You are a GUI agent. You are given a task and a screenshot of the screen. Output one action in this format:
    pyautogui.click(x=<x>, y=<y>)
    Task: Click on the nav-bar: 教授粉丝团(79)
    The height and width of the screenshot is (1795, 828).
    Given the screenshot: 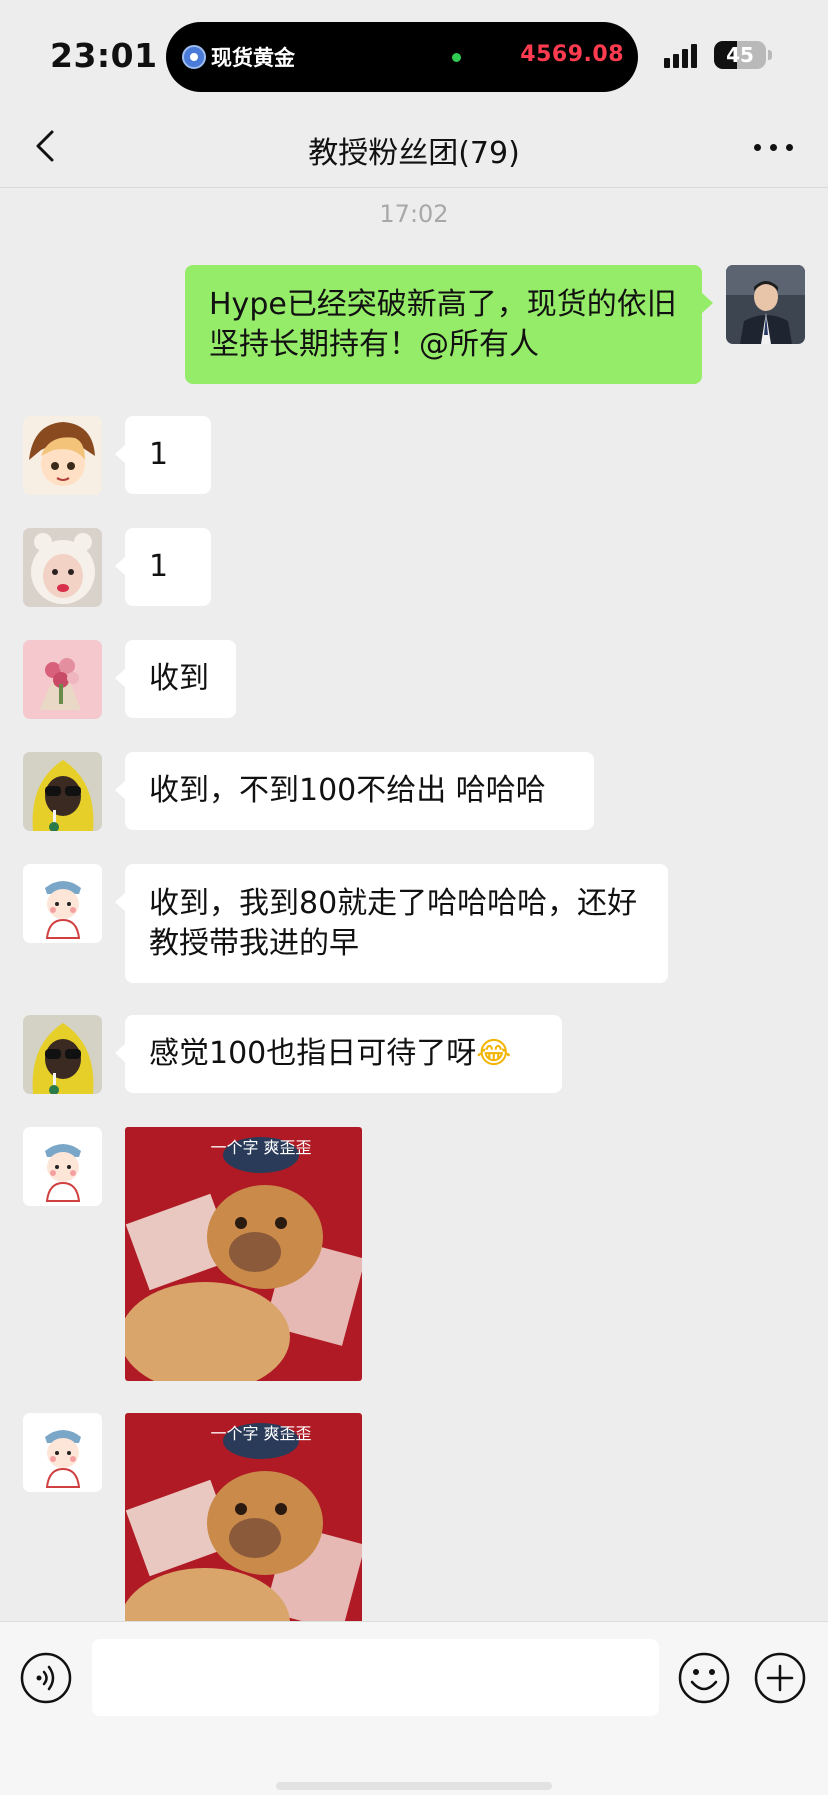 What is the action you would take?
    pyautogui.click(x=414, y=149)
    